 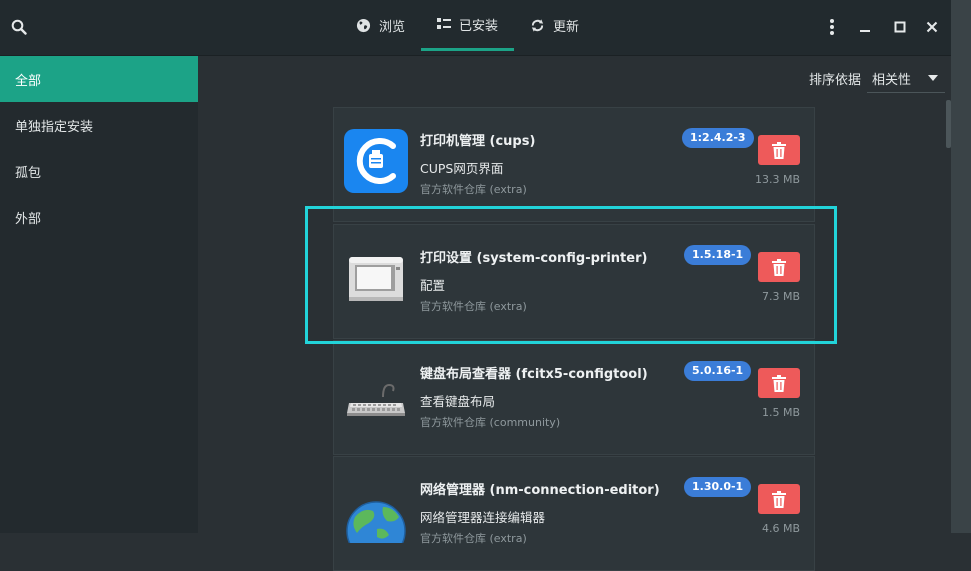 I want to click on maximize-button, so click(x=900, y=27).